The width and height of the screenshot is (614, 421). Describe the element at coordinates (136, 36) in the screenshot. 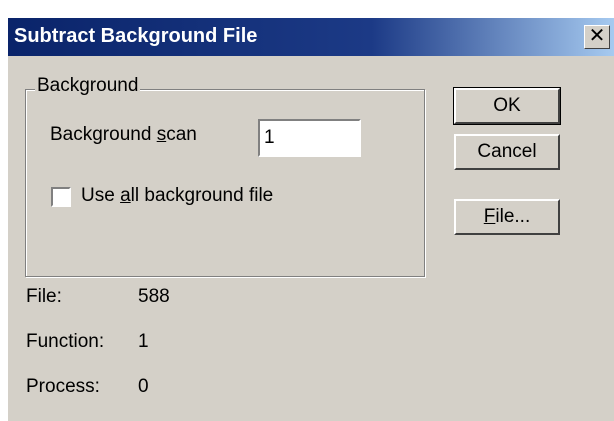

I see `window-title: Subtract Background File` at that location.